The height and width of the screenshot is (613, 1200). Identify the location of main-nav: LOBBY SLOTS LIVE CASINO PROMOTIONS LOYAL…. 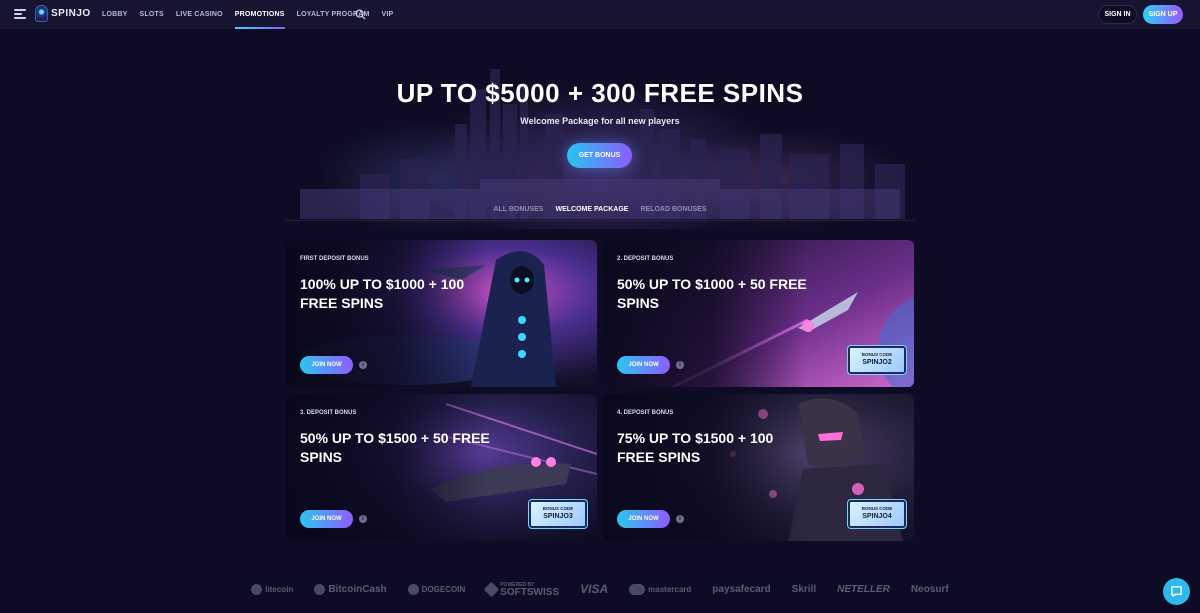
(247, 14).